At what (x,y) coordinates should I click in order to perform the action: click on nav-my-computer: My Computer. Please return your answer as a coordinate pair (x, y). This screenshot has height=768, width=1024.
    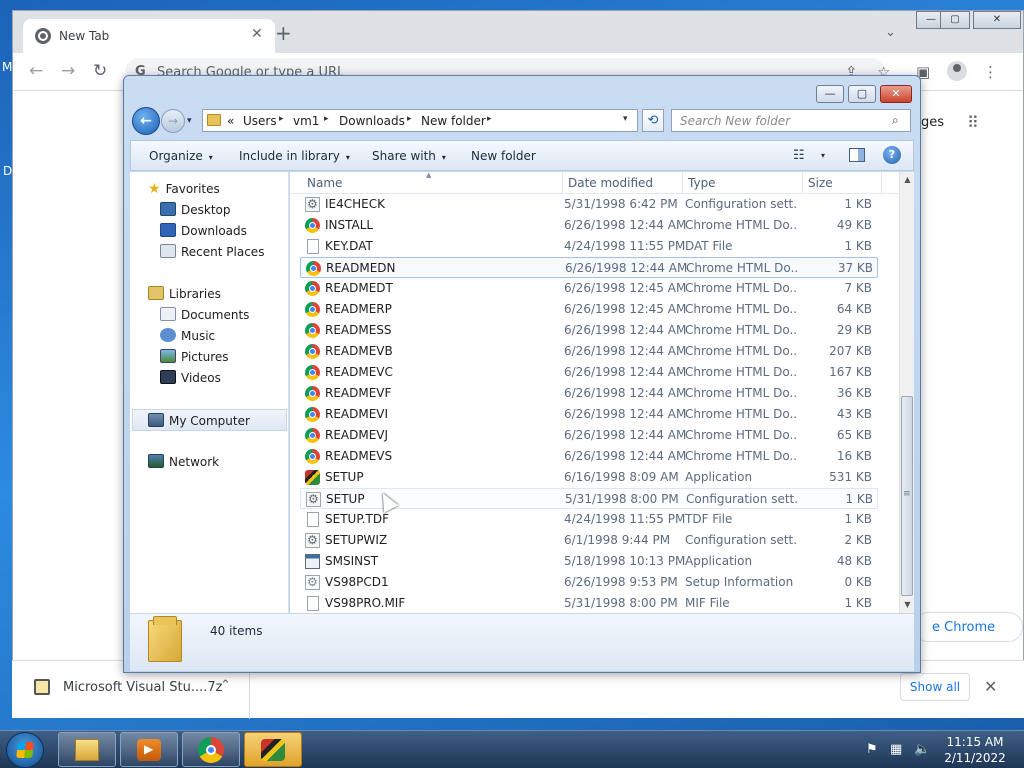
    Looking at the image, I should click on (209, 420).